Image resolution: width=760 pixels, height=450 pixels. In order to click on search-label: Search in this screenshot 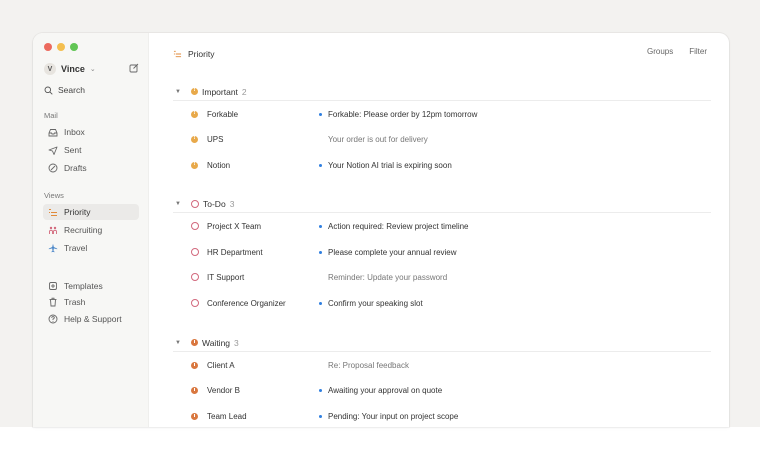, I will do `click(71, 90)`.